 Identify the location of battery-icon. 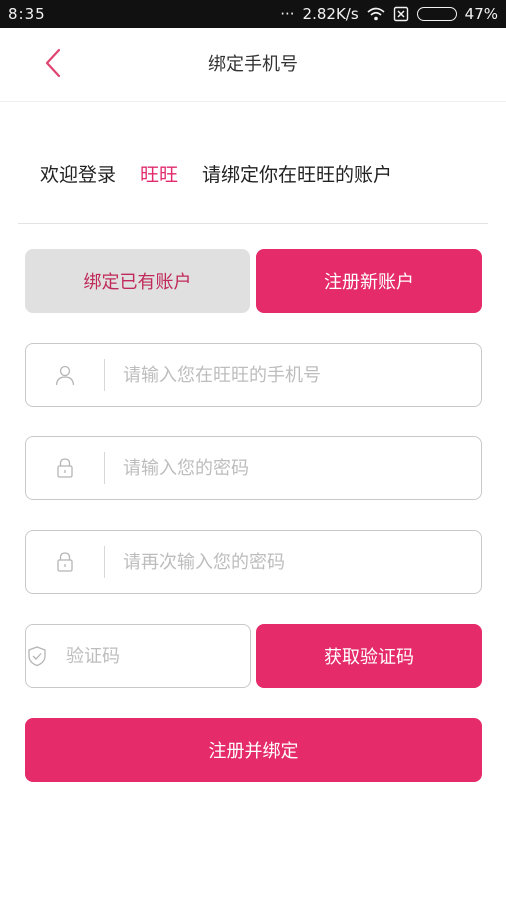
(436, 14).